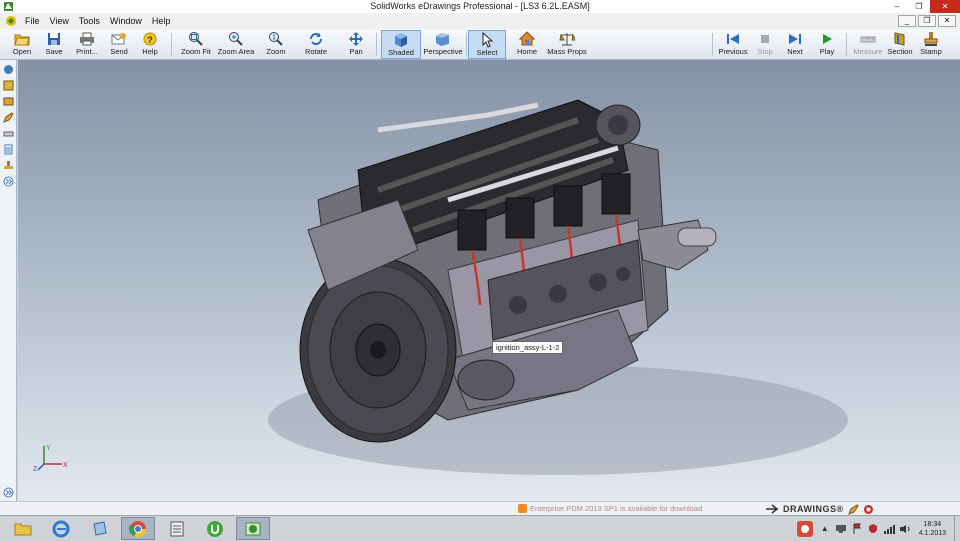 The image size is (960, 541). I want to click on perspective-button: Perspective, so click(443, 44).